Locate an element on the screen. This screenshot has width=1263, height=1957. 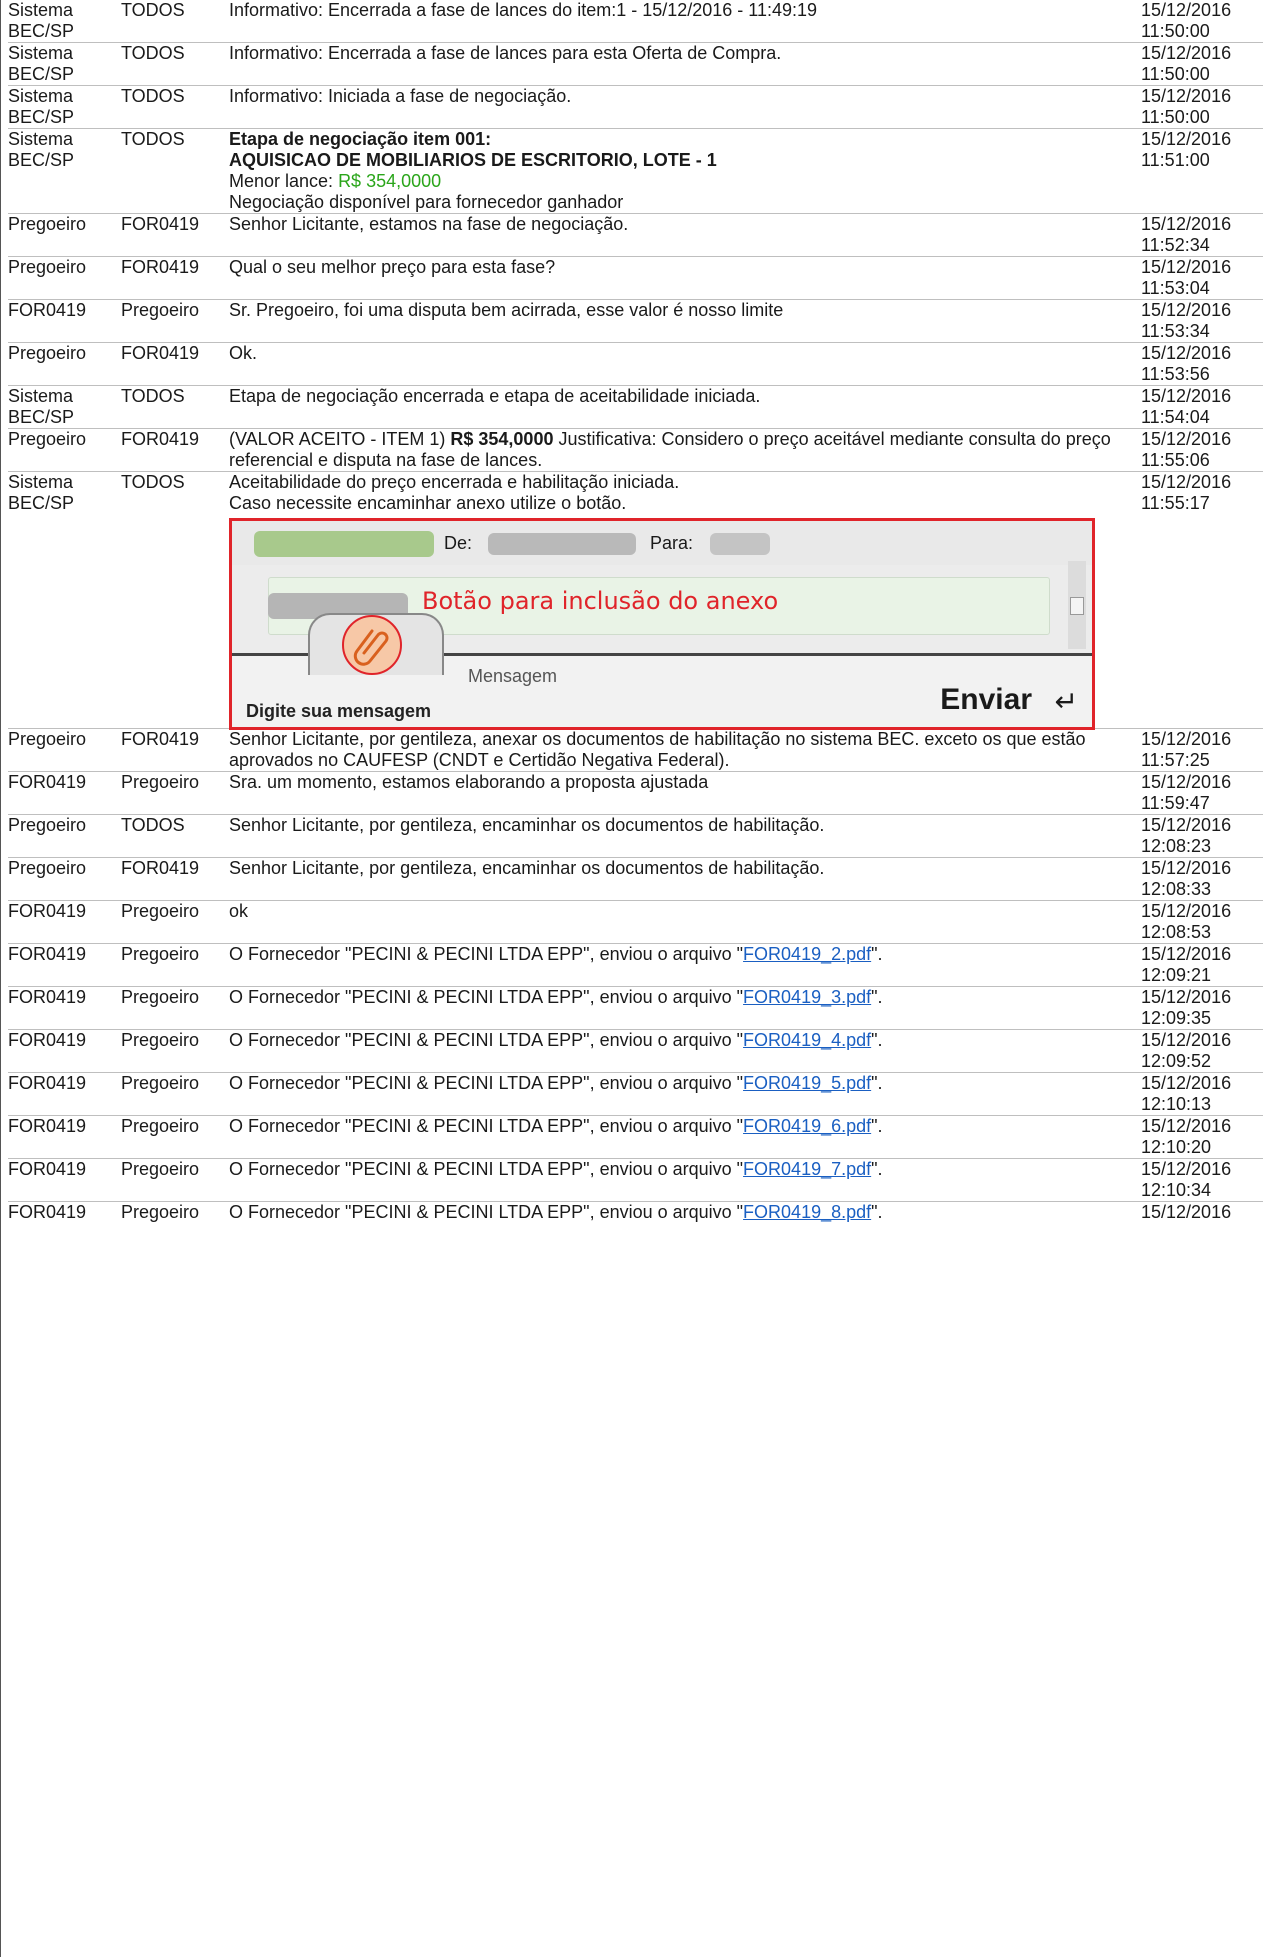
time: 11:53:34 is located at coordinates (1175, 331).